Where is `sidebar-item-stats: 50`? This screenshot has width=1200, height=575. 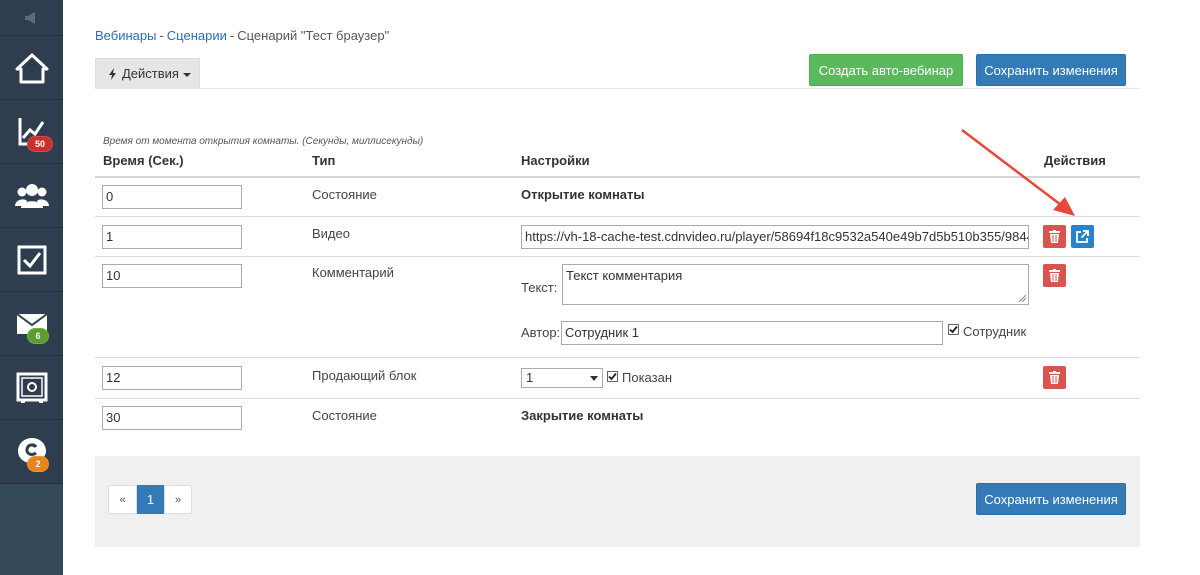 sidebar-item-stats: 50 is located at coordinates (31, 132).